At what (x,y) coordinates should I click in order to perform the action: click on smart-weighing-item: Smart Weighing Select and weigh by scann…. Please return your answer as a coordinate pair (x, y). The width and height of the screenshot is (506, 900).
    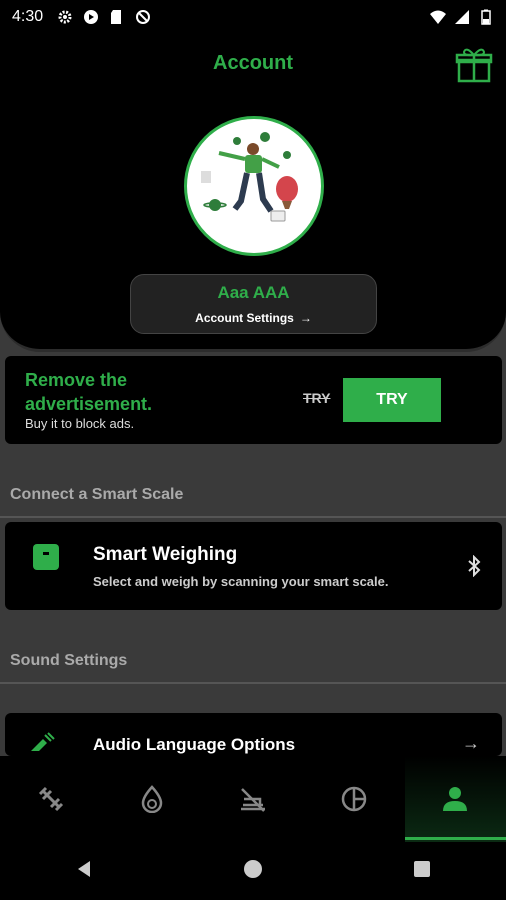
    Looking at the image, I should click on (253, 566).